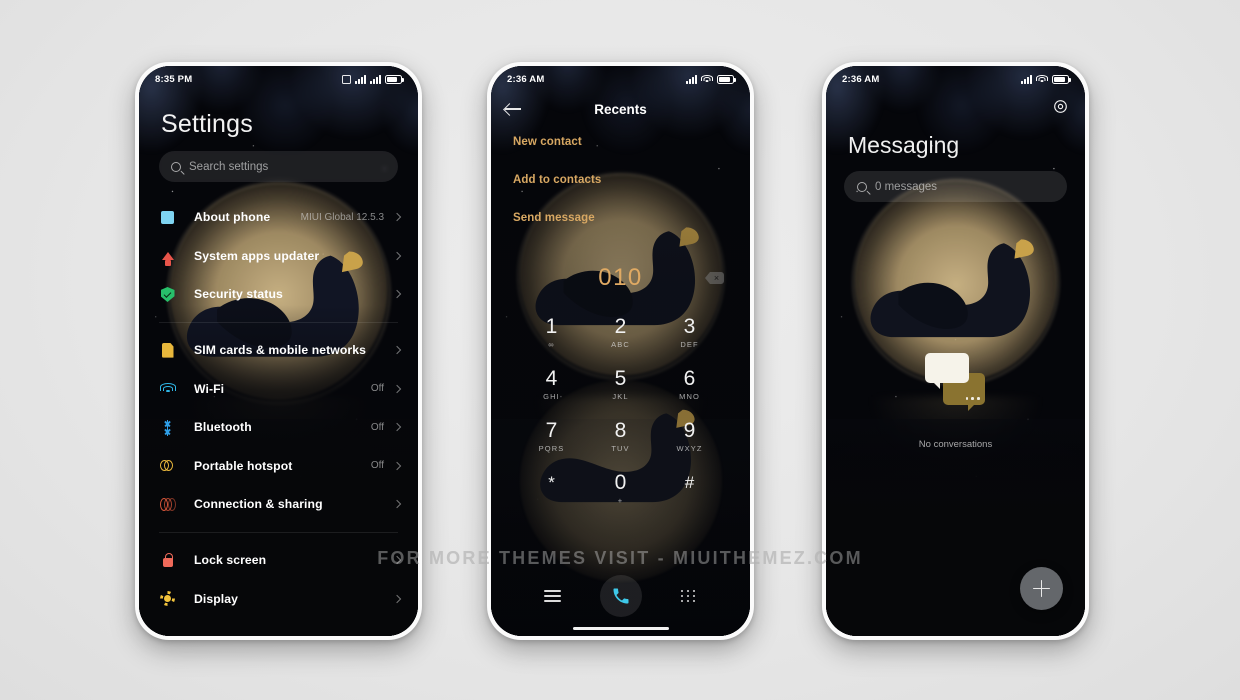 The width and height of the screenshot is (1240, 700). What do you see at coordinates (216, 598) in the screenshot?
I see `list-item-label: Display` at bounding box center [216, 598].